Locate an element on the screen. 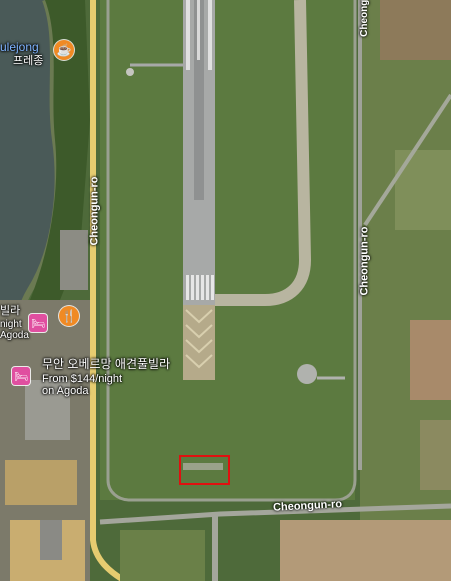  cafe-name-ko: 프레종 is located at coordinates (28, 61).